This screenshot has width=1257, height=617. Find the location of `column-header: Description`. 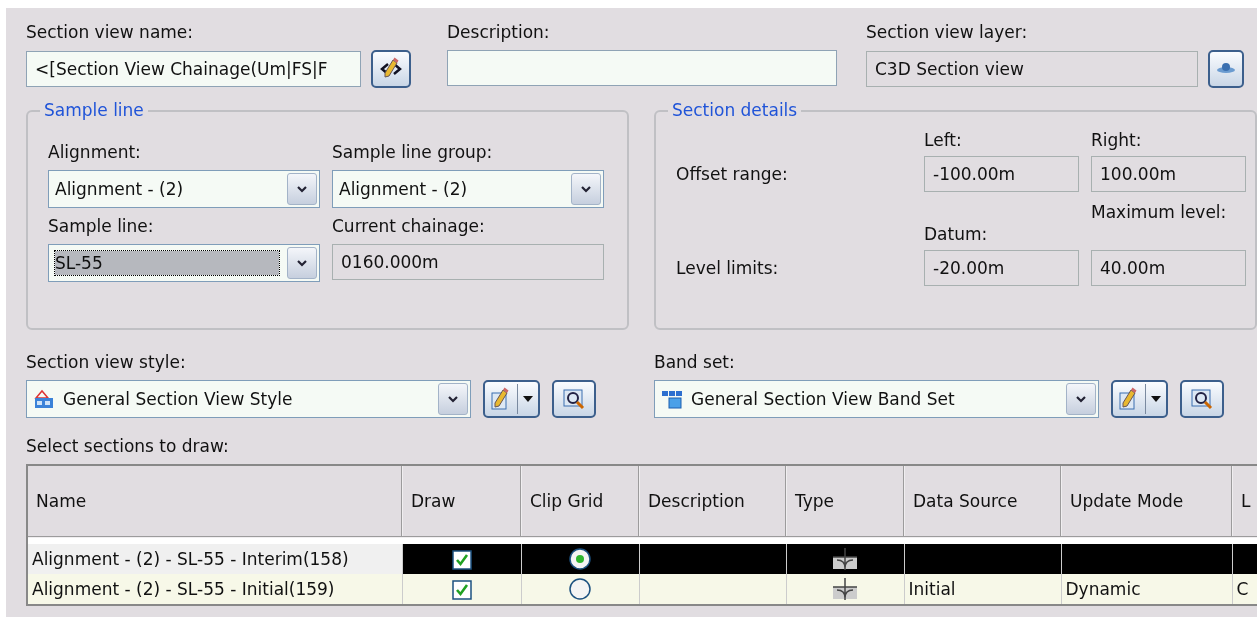

column-header: Description is located at coordinates (712, 501).